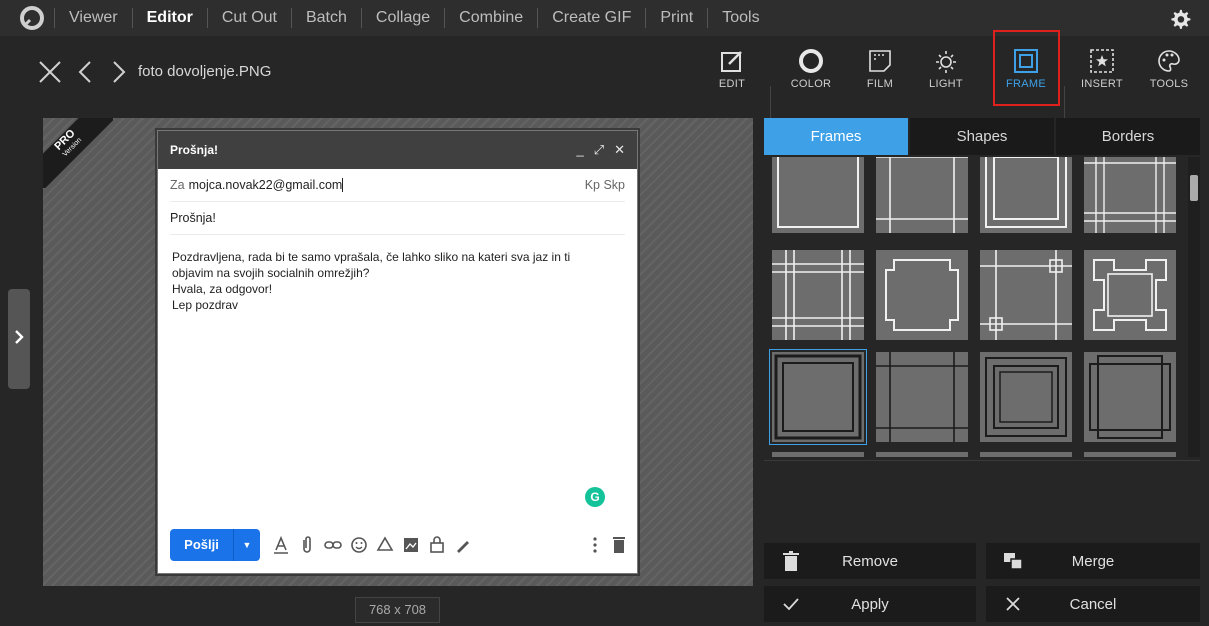 This screenshot has height=626, width=1209. Describe the element at coordinates (202, 545) in the screenshot. I see `send-label: Pošlji` at that location.